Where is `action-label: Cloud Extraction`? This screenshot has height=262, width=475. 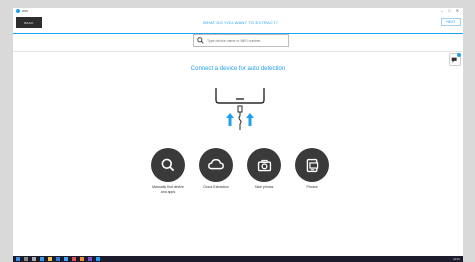
action-label: Cloud Extraction is located at coordinates (216, 187).